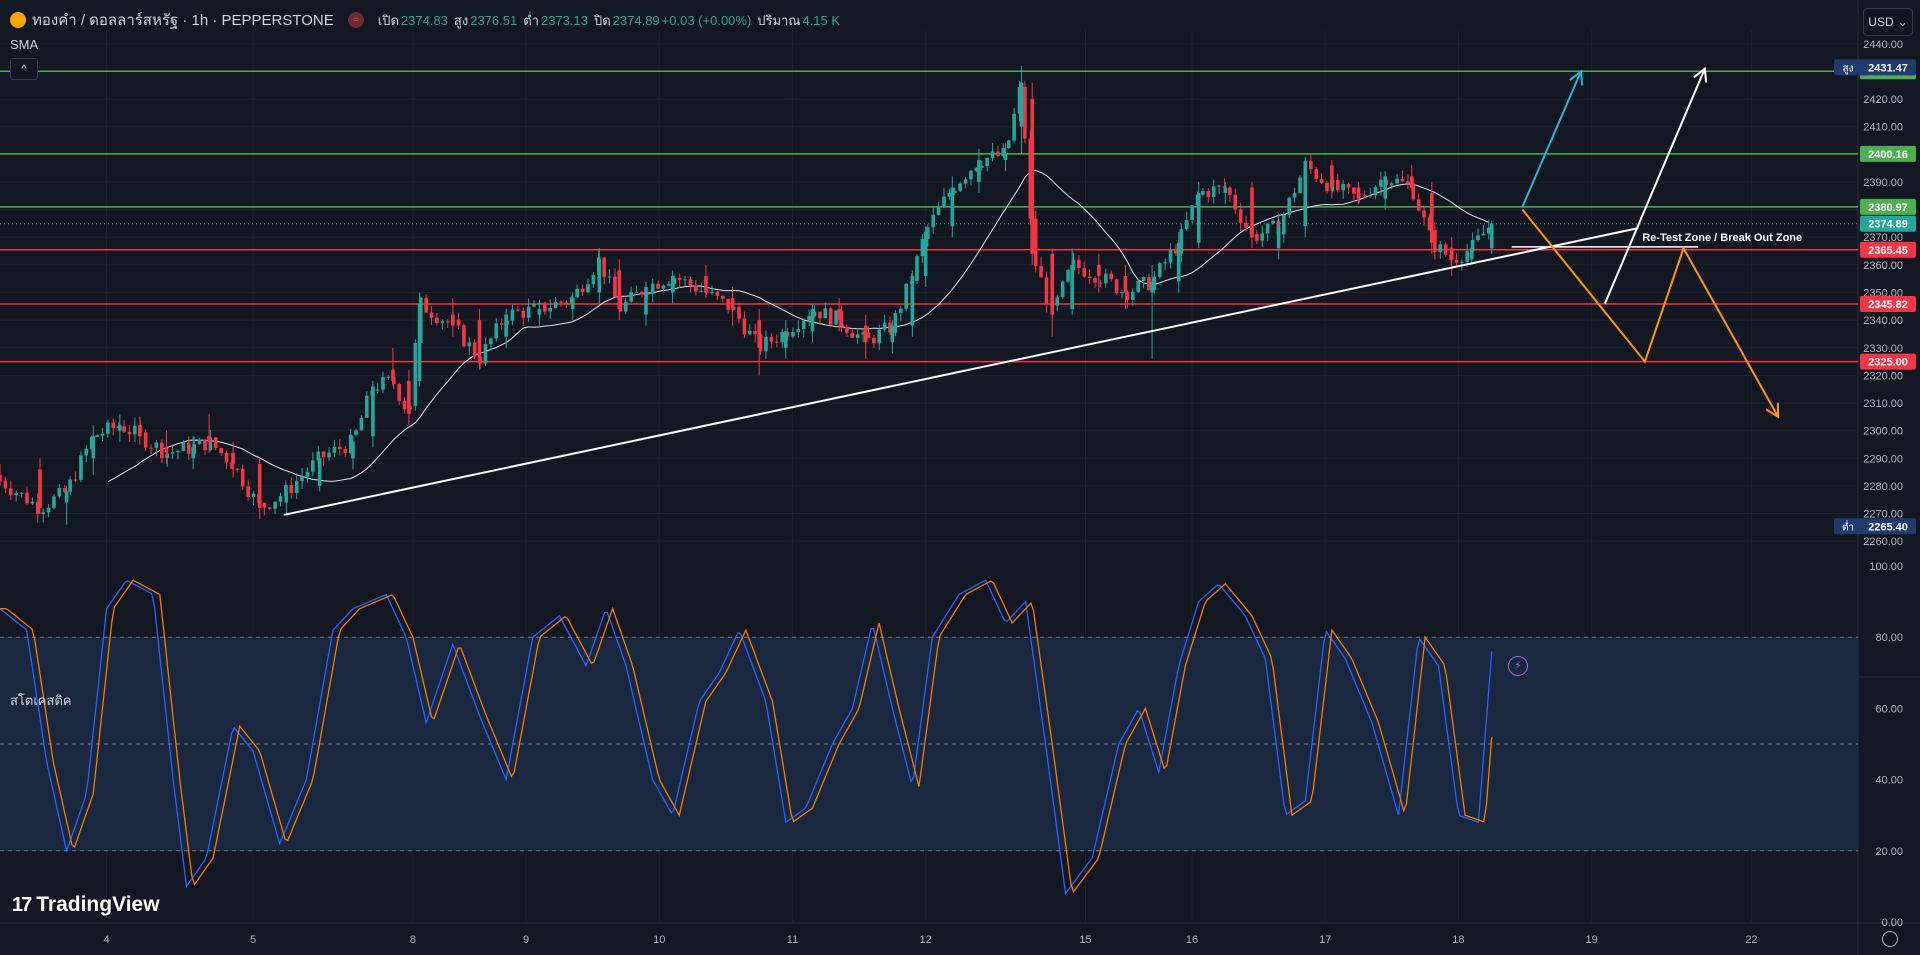  Describe the element at coordinates (106, 940) in the screenshot. I see `time-tick-label: 4` at that location.